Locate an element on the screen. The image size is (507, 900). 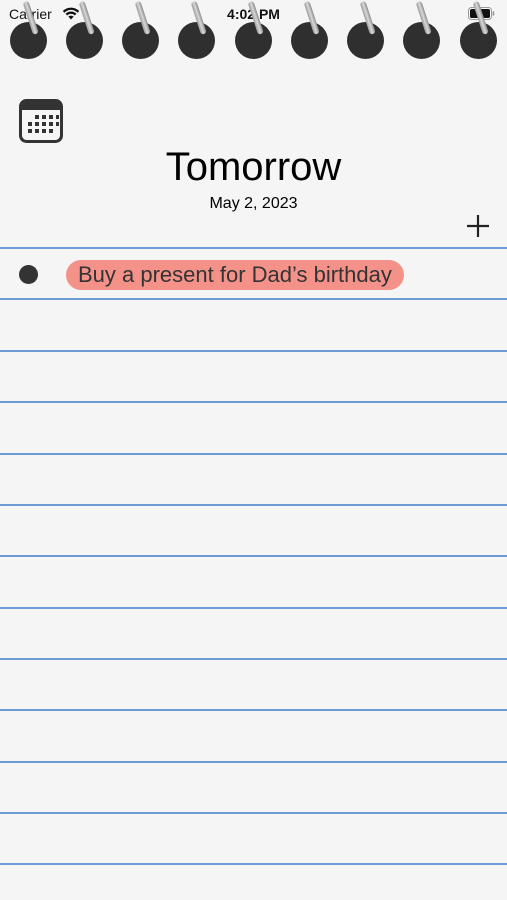
plus-icon is located at coordinates (478, 226).